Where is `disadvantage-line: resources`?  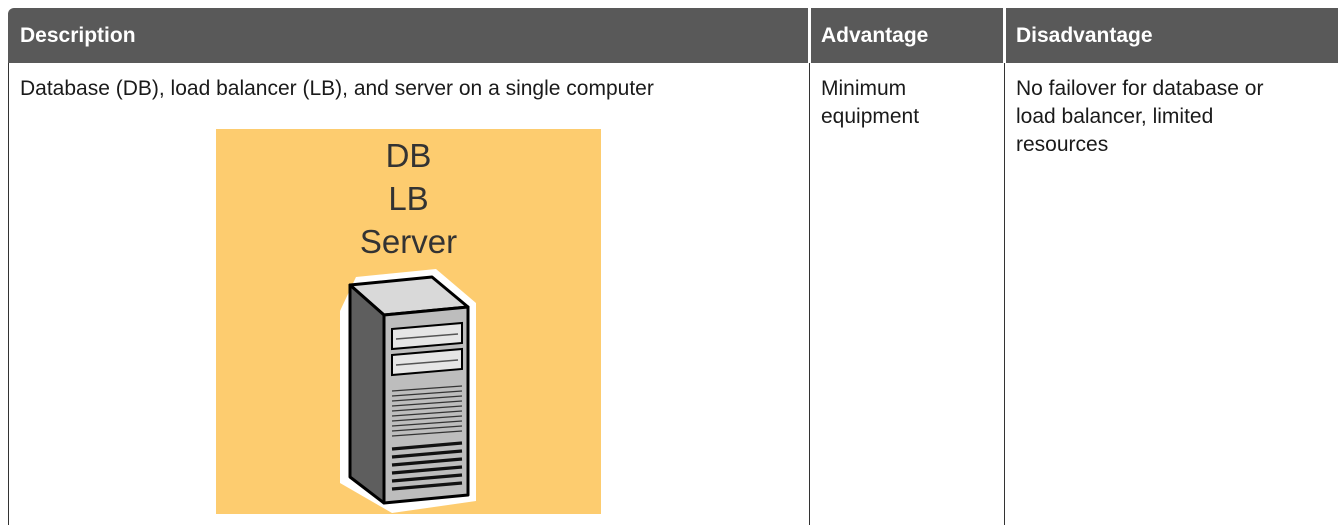
disadvantage-line: resources is located at coordinates (1062, 144).